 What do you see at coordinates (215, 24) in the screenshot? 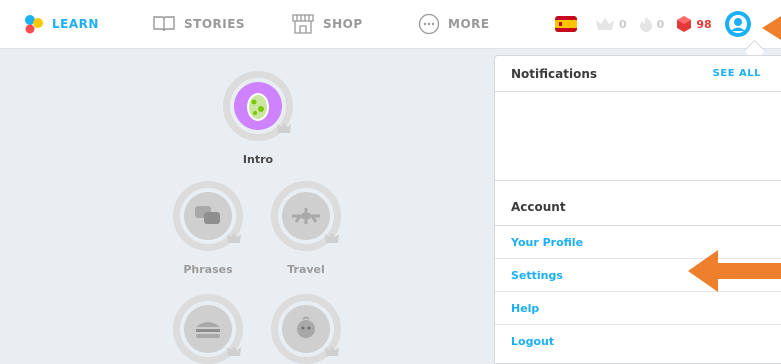
I see `nav-stories-label: STORIES` at bounding box center [215, 24].